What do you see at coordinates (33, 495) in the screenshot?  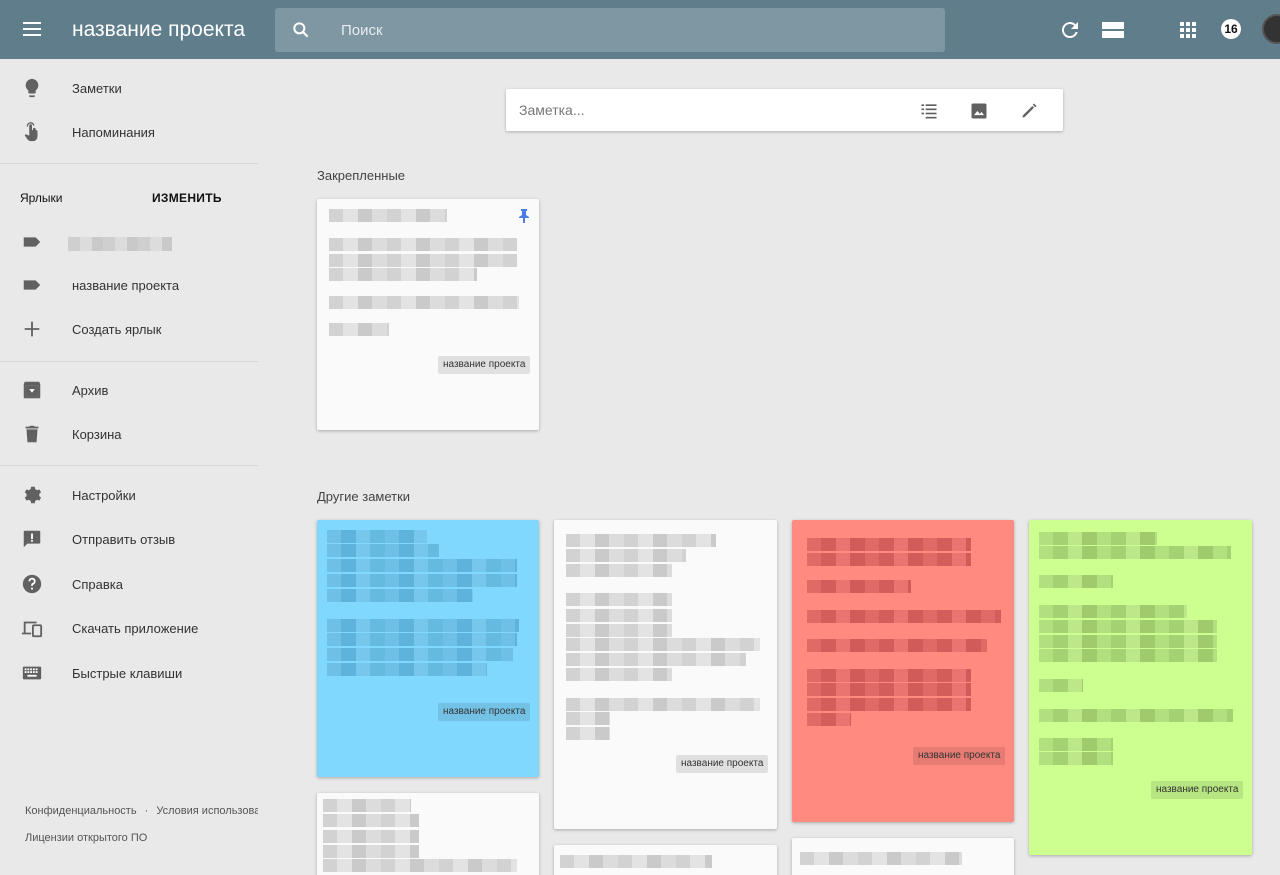 I see `gear-icon` at bounding box center [33, 495].